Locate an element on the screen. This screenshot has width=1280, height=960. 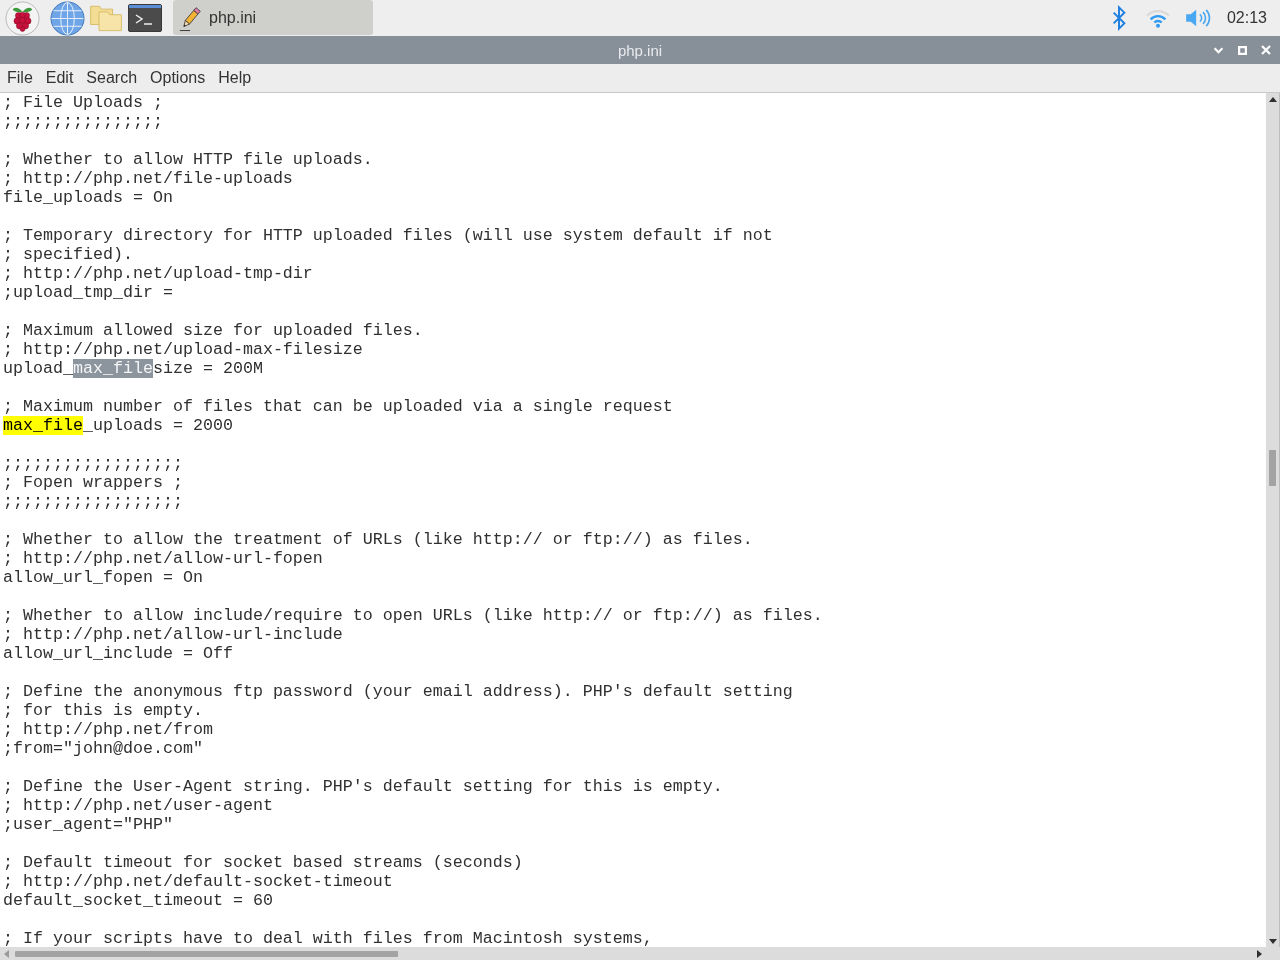
code-line: ;user_agent="PHP" is located at coordinates (88, 824).